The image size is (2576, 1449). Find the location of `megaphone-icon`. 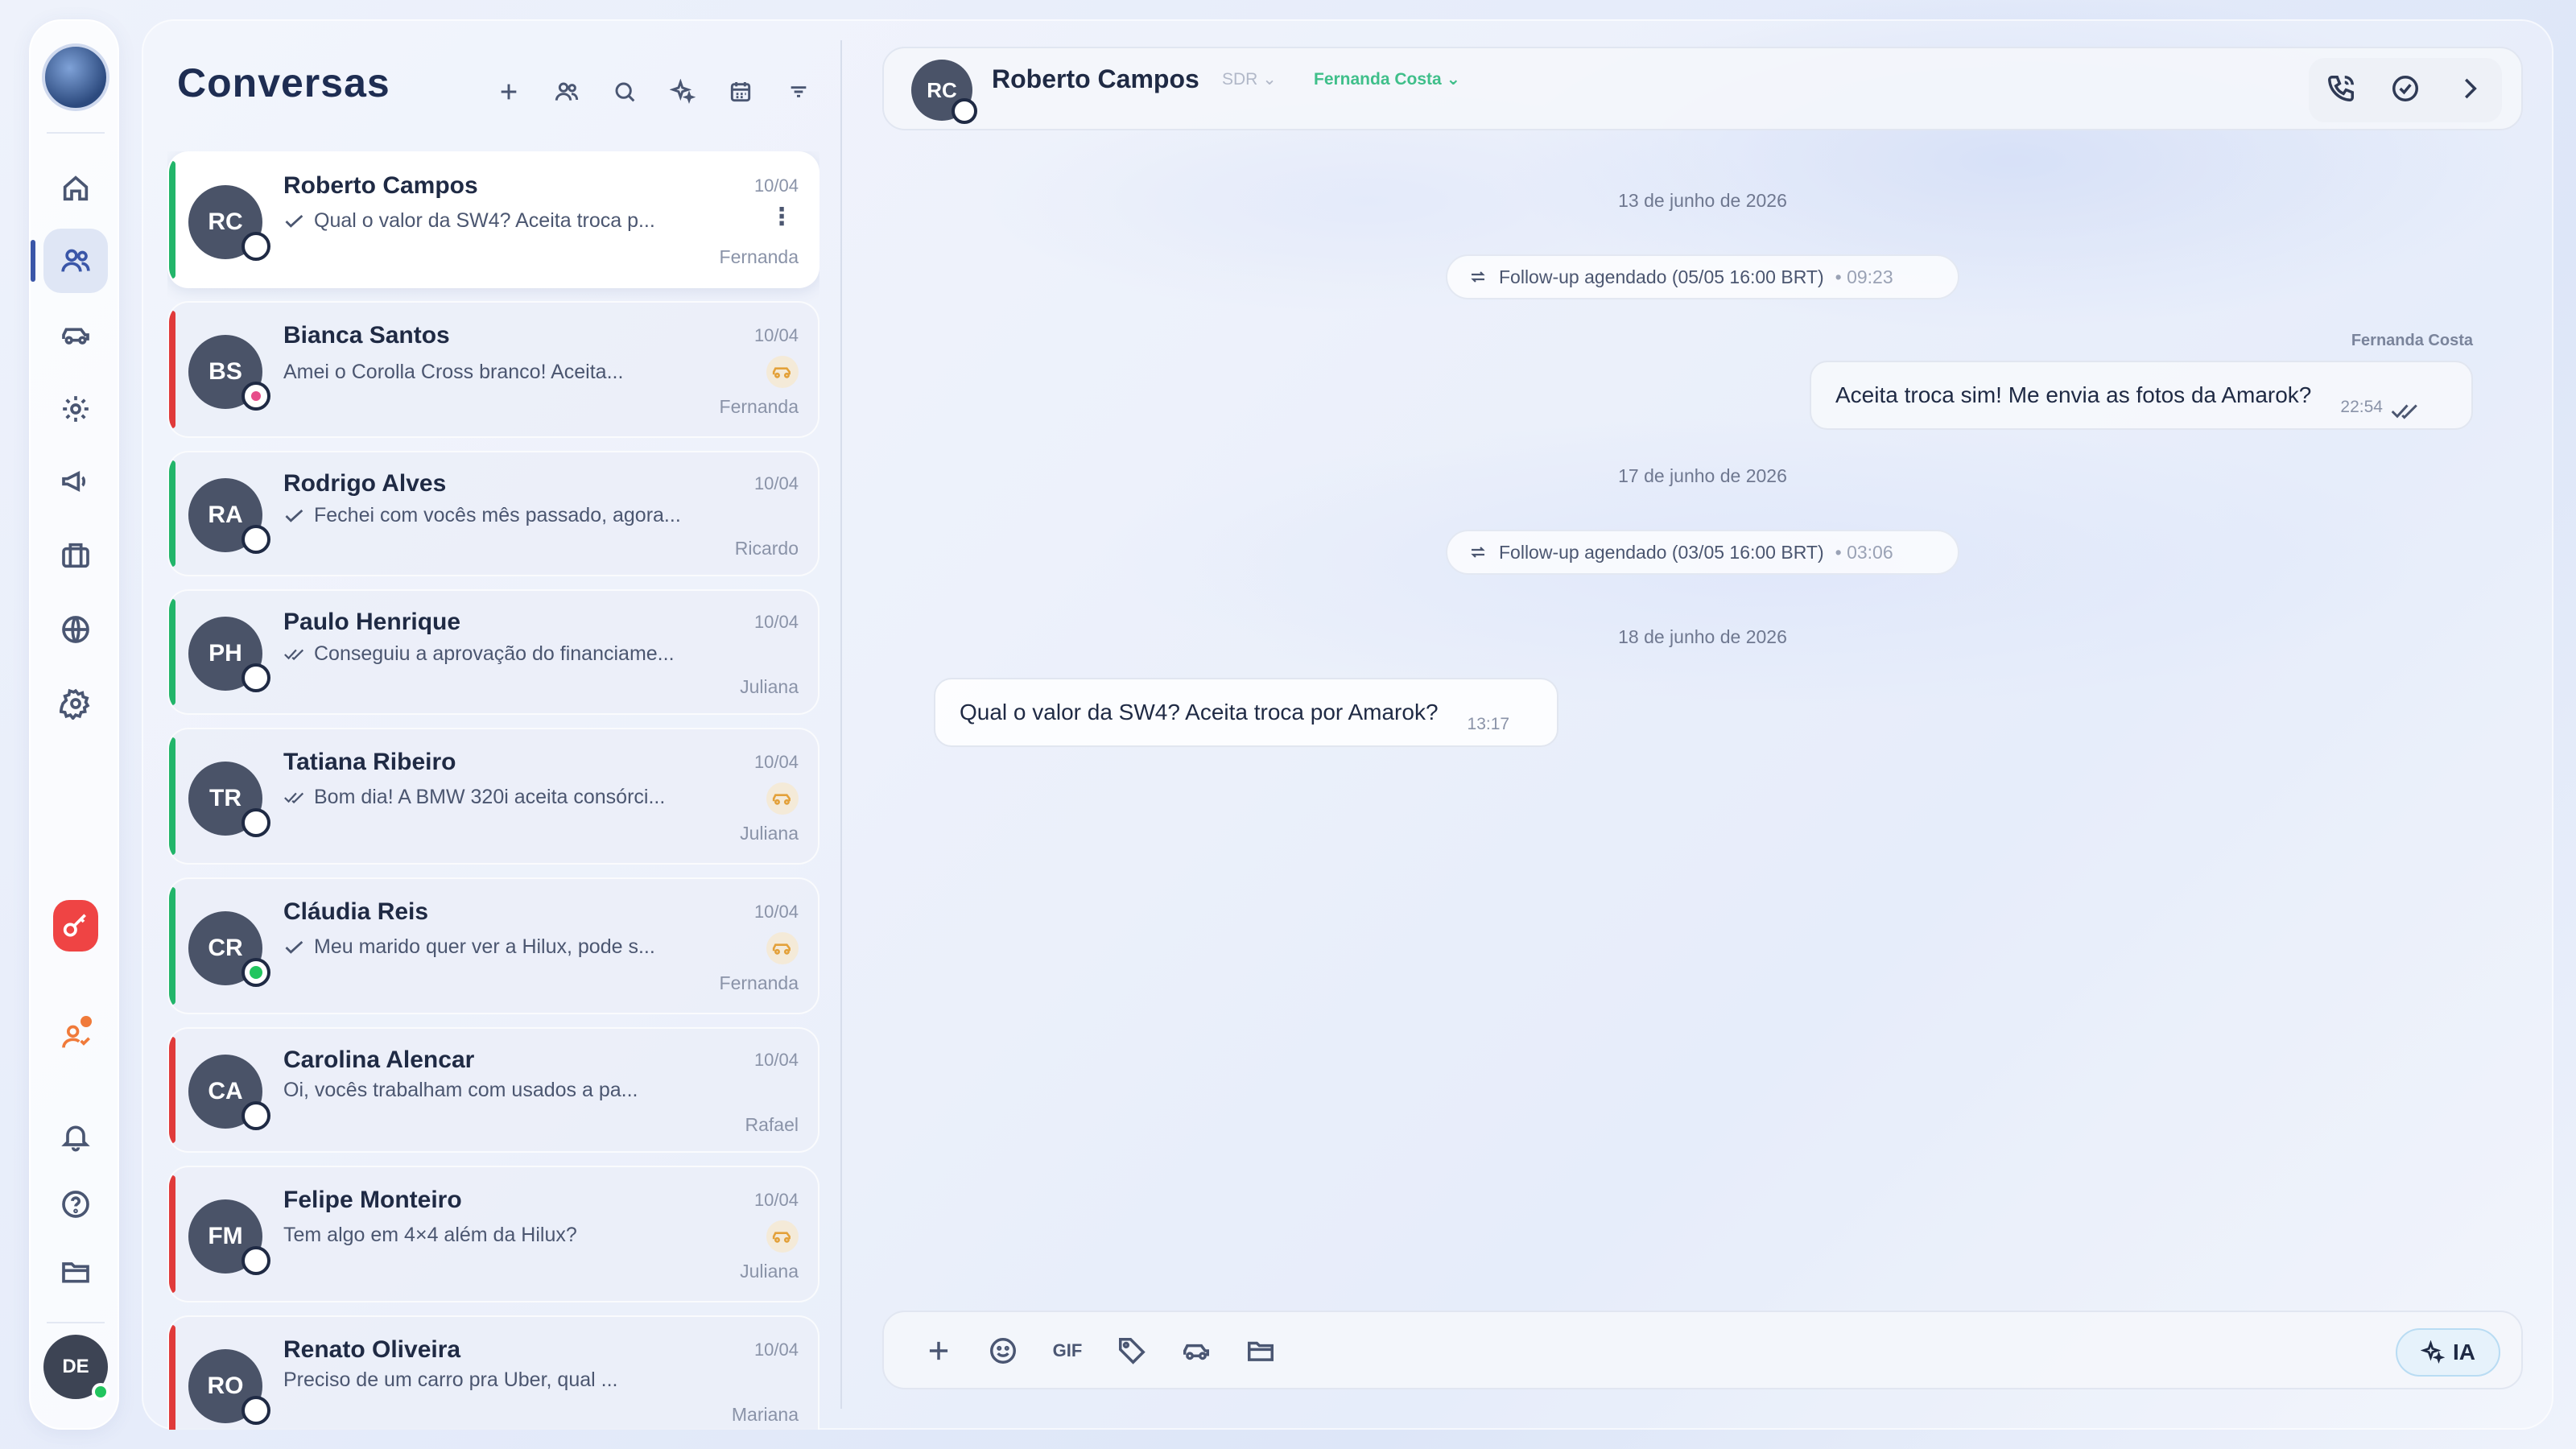

megaphone-icon is located at coordinates (74, 482).